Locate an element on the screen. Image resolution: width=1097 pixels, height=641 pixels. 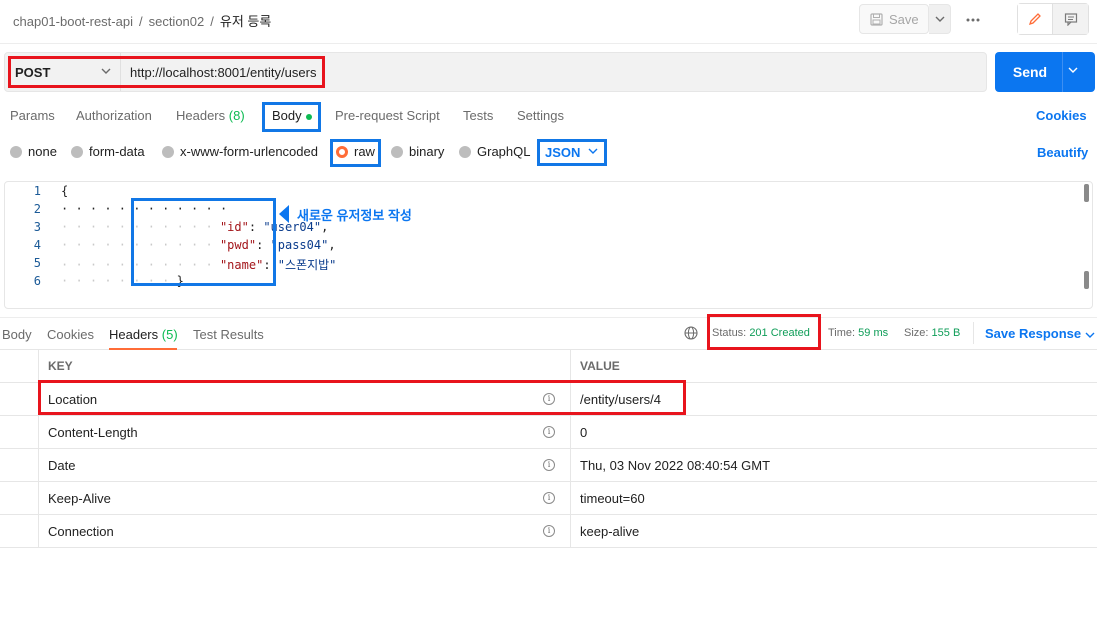
table-row: Keep-Alive i timeout=60 is located at coordinates (548, 498).